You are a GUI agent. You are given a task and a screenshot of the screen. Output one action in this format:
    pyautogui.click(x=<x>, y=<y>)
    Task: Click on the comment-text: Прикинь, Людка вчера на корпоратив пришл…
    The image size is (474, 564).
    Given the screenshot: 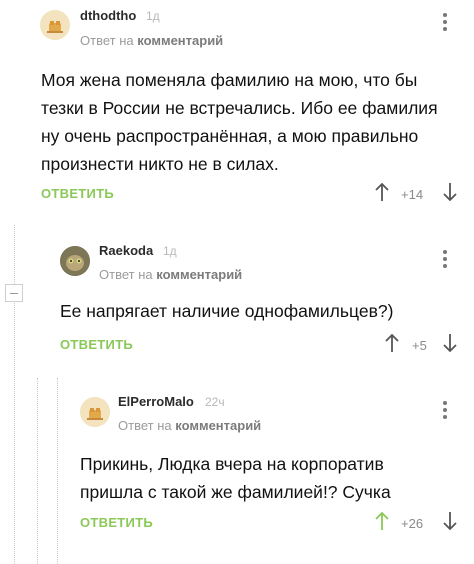 What is the action you would take?
    pyautogui.click(x=235, y=478)
    